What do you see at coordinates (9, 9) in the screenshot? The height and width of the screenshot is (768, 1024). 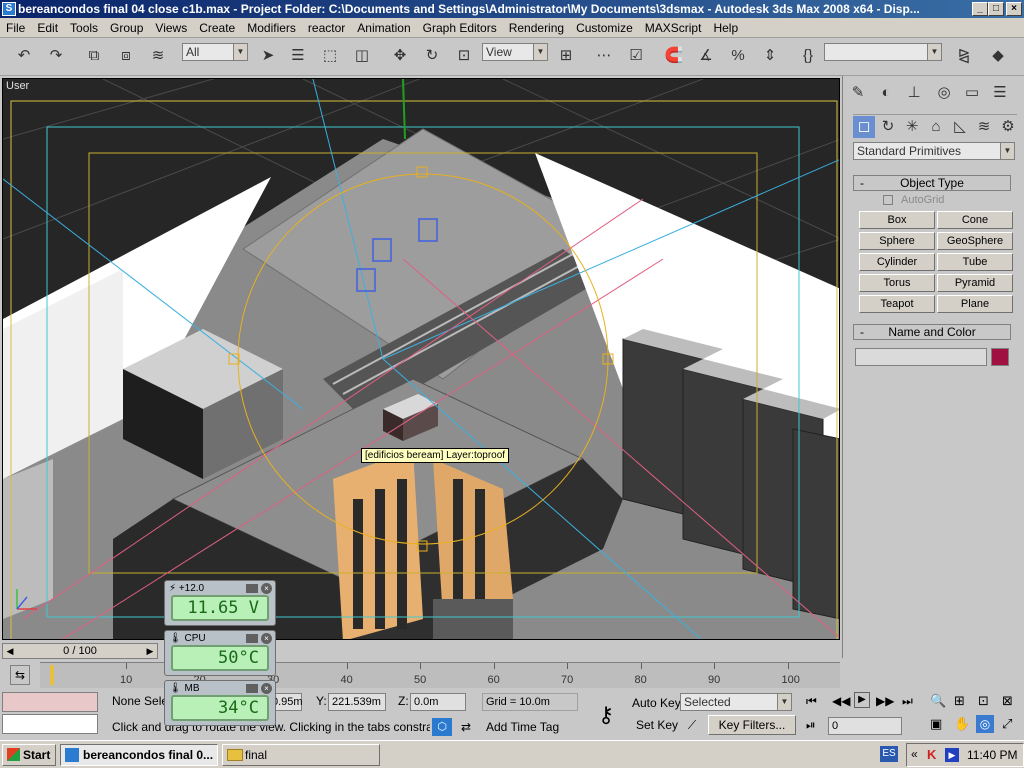 I see `3dsmax-logo-icon: S` at bounding box center [9, 9].